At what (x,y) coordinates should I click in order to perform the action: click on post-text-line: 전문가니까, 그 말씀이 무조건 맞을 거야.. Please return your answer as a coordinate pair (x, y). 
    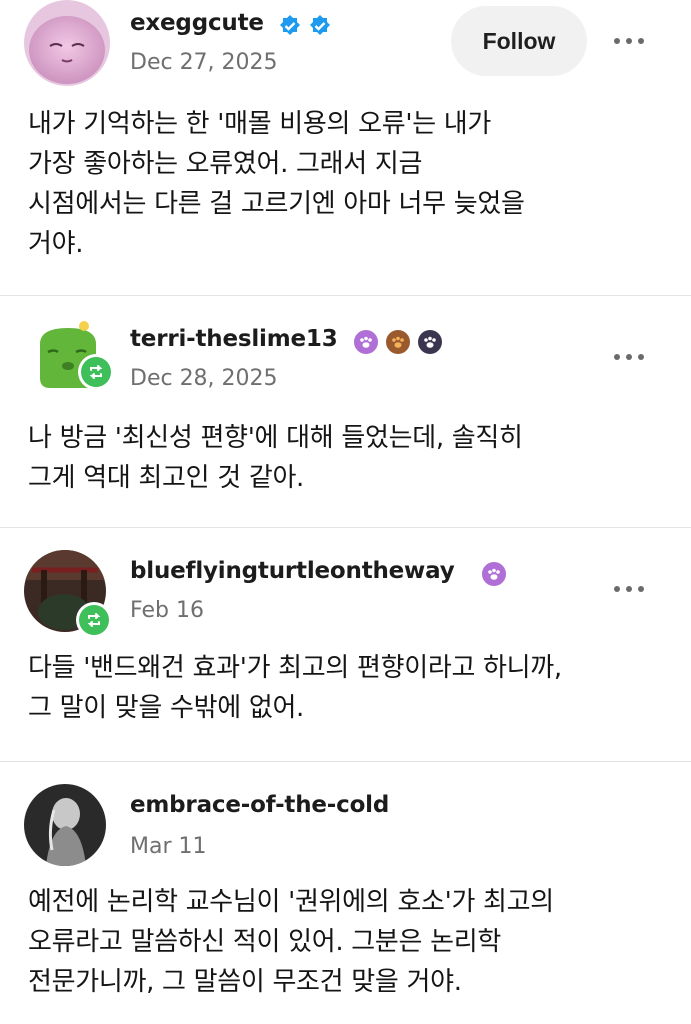
    Looking at the image, I should click on (245, 982).